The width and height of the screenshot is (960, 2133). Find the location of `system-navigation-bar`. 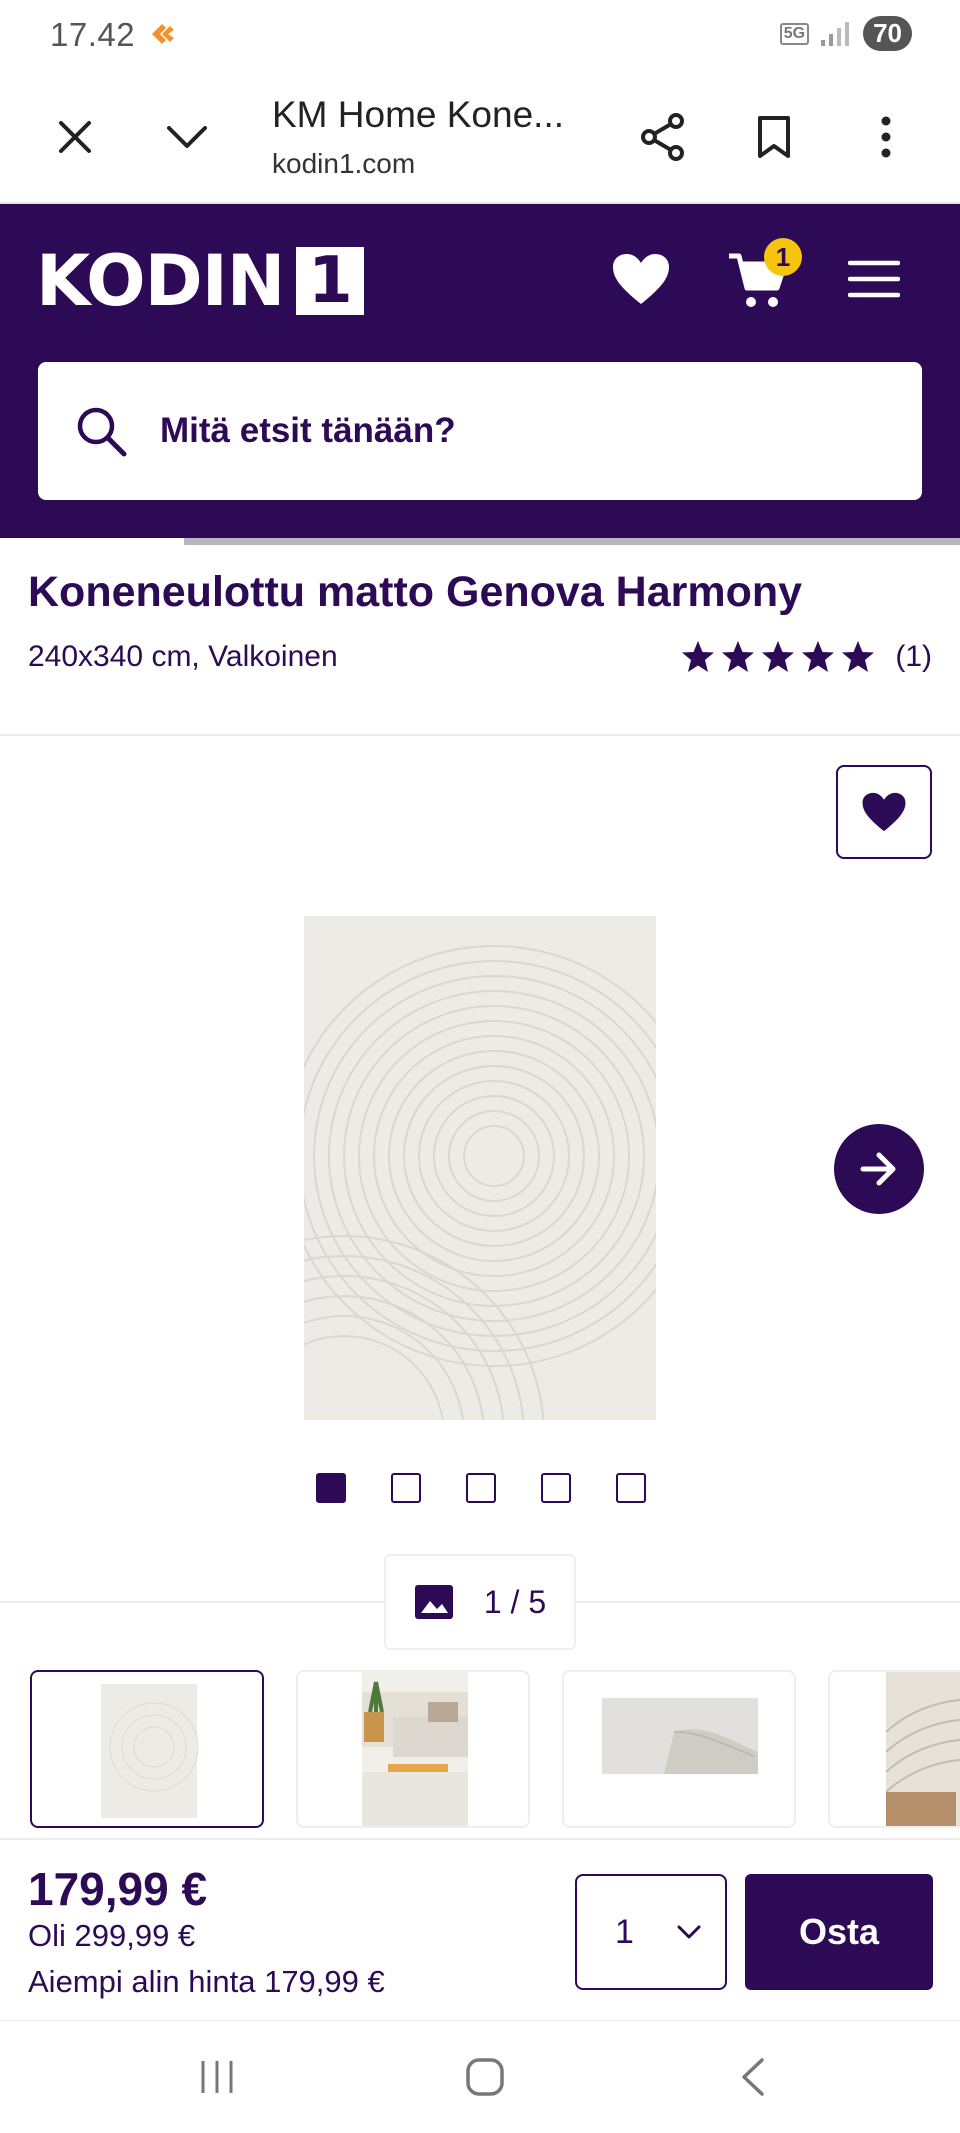

system-navigation-bar is located at coordinates (480, 2076).